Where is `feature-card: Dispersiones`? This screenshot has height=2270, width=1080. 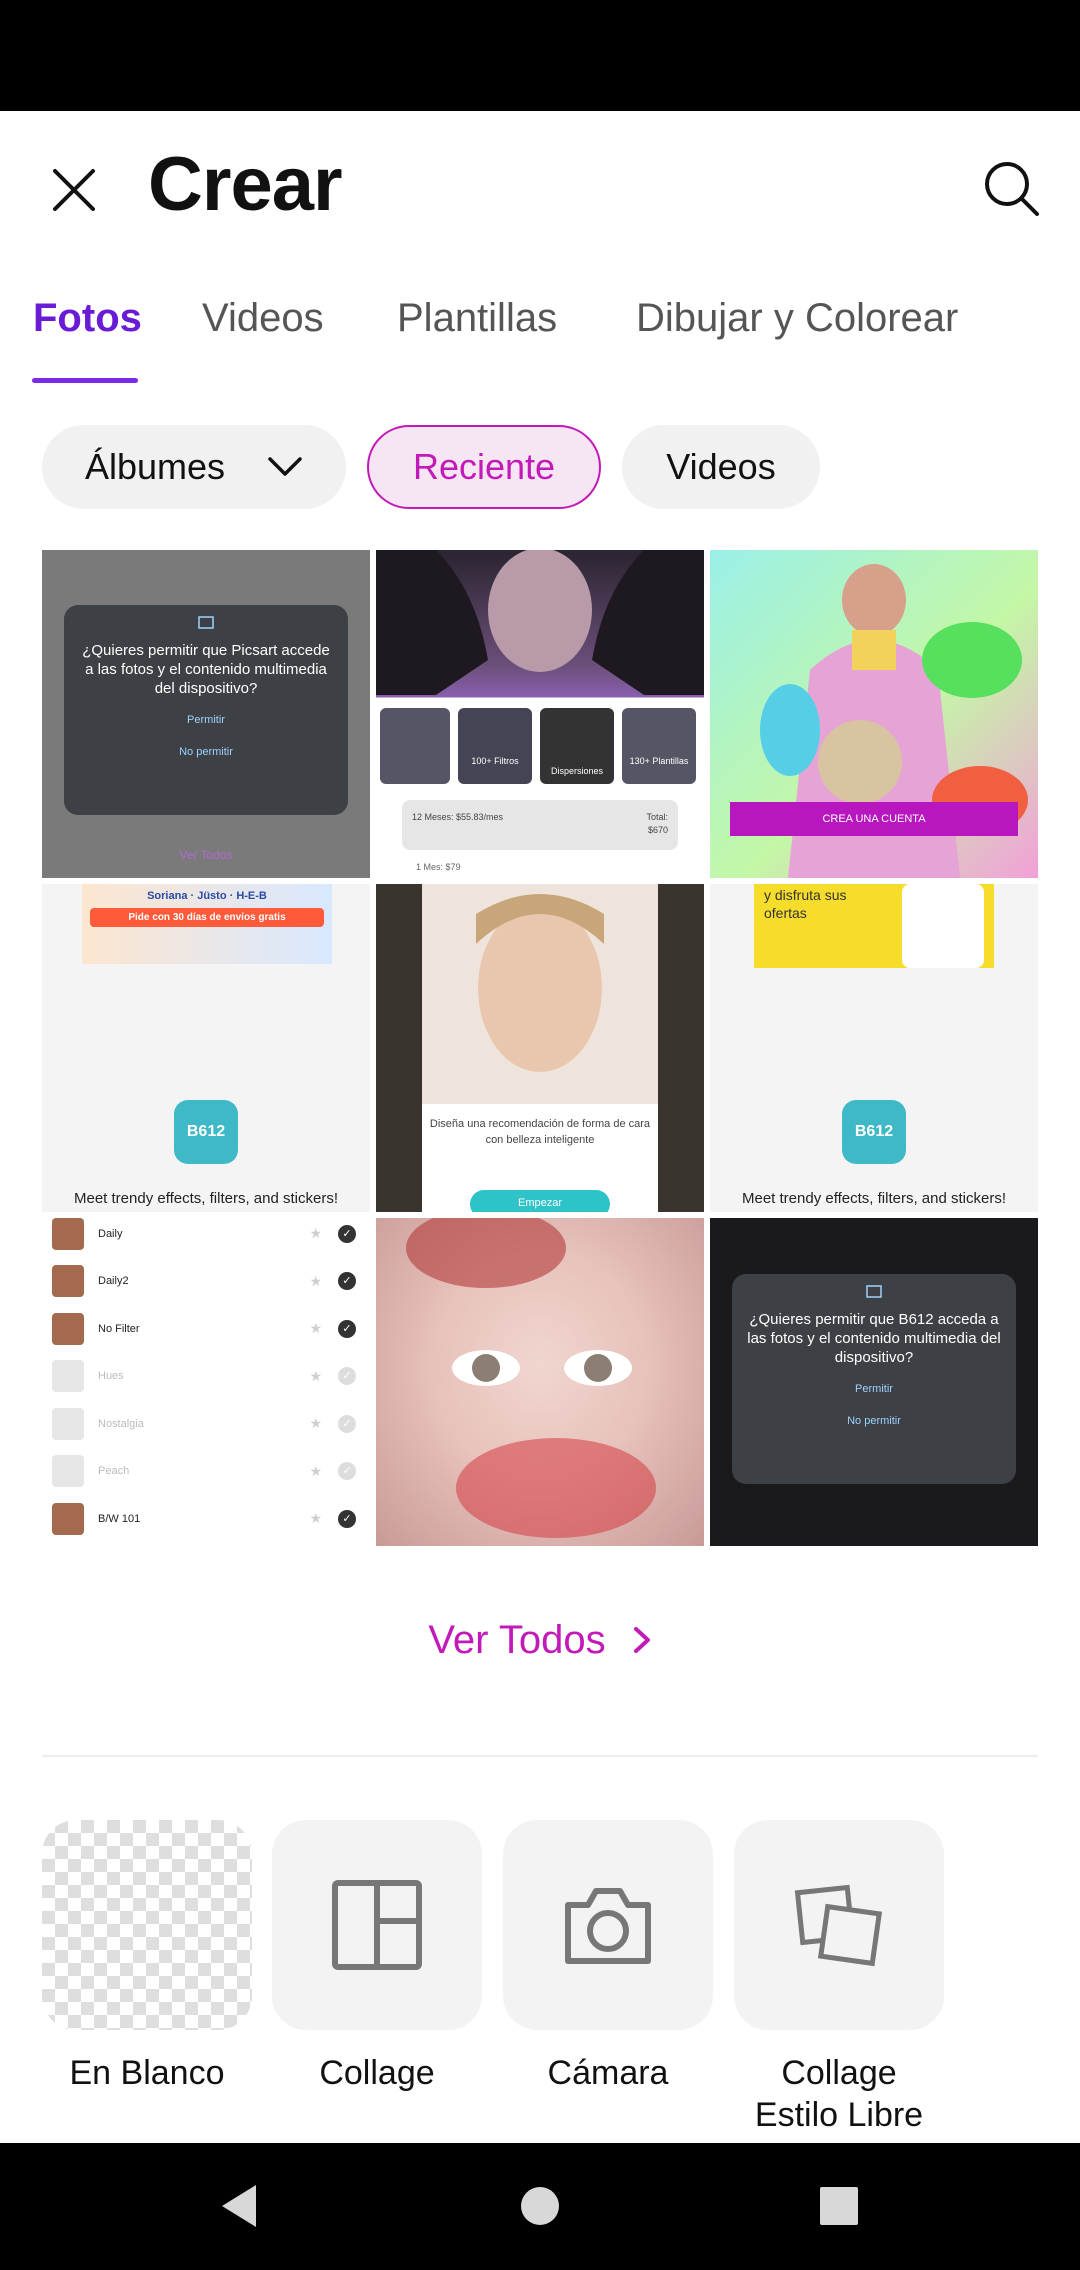
feature-card: Dispersiones is located at coordinates (577, 746).